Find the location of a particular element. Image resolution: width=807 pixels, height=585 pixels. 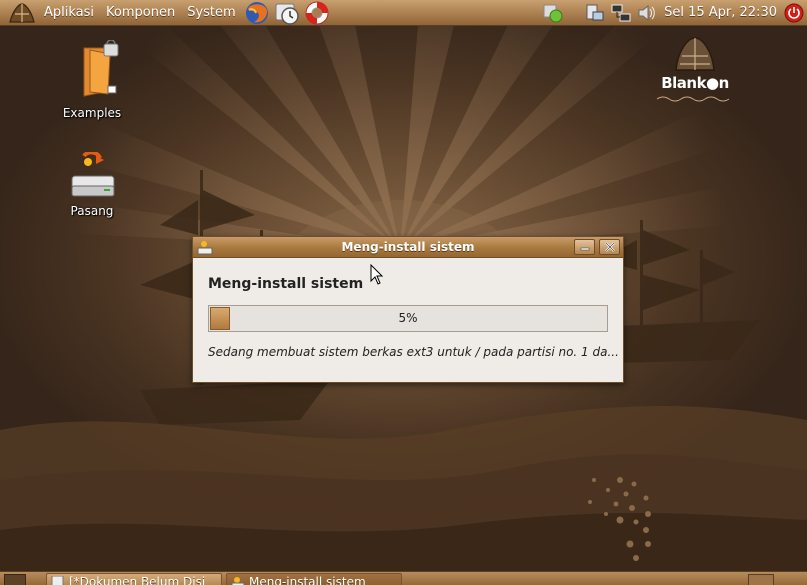

desktop-icon-pasang: Pasang is located at coordinates (92, 184).